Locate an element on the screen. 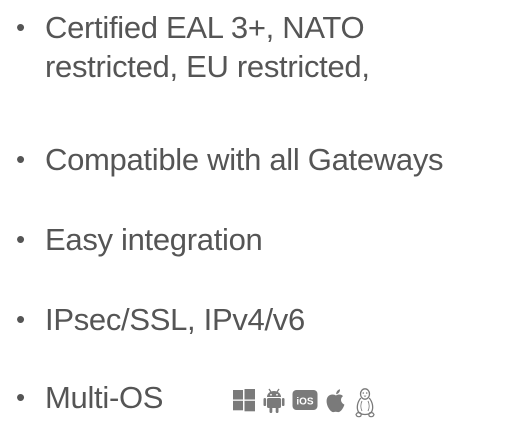 The width and height of the screenshot is (508, 428). bullet-text: Multi-OS is located at coordinates (104, 397).